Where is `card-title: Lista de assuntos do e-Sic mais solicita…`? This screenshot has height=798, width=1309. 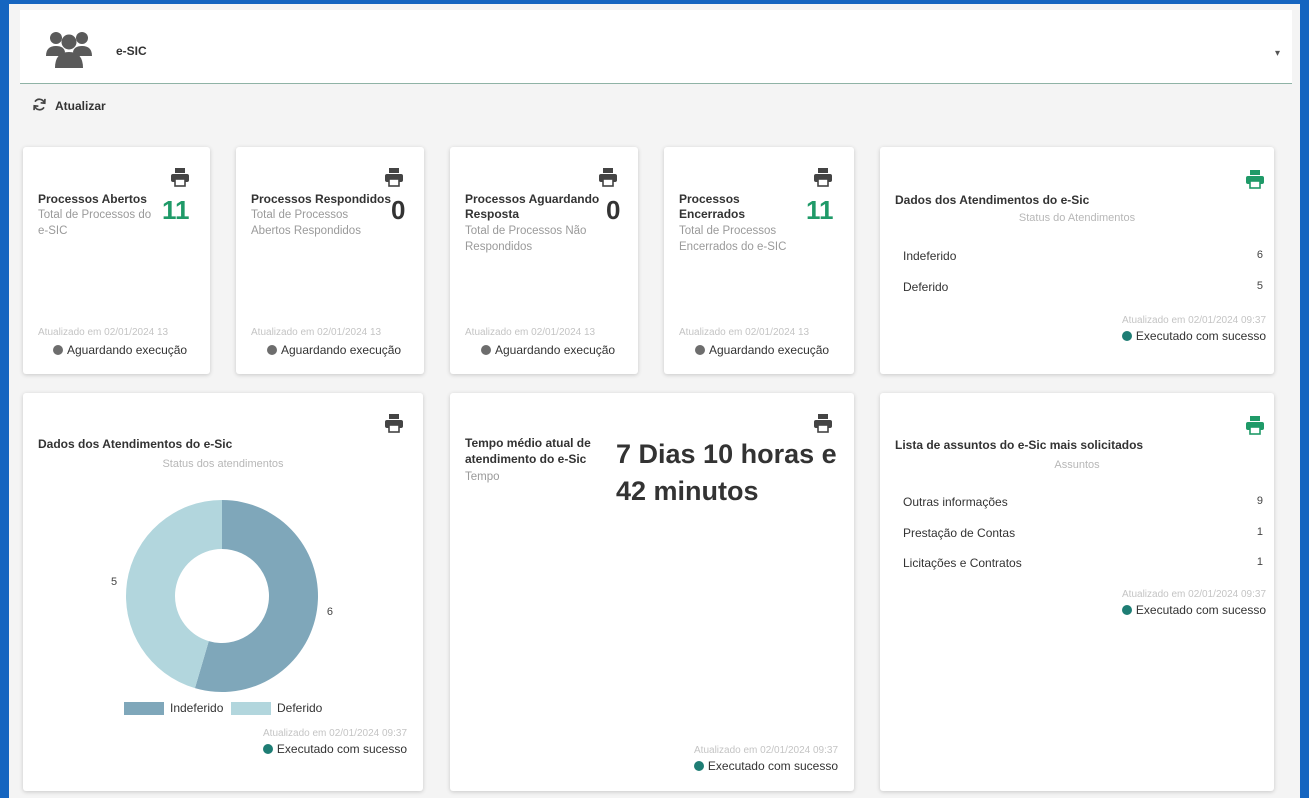 card-title: Lista de assuntos do e-Sic mais solicita… is located at coordinates (1019, 445).